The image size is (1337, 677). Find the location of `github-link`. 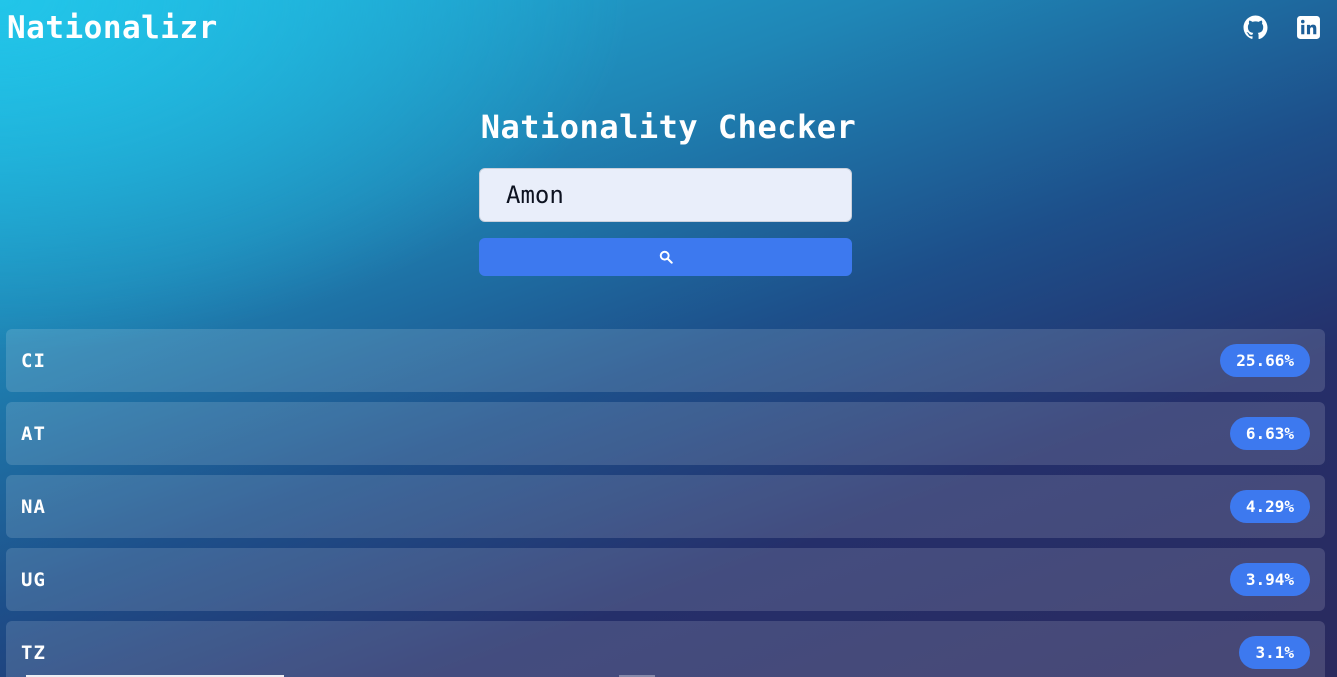

github-link is located at coordinates (1255, 27).